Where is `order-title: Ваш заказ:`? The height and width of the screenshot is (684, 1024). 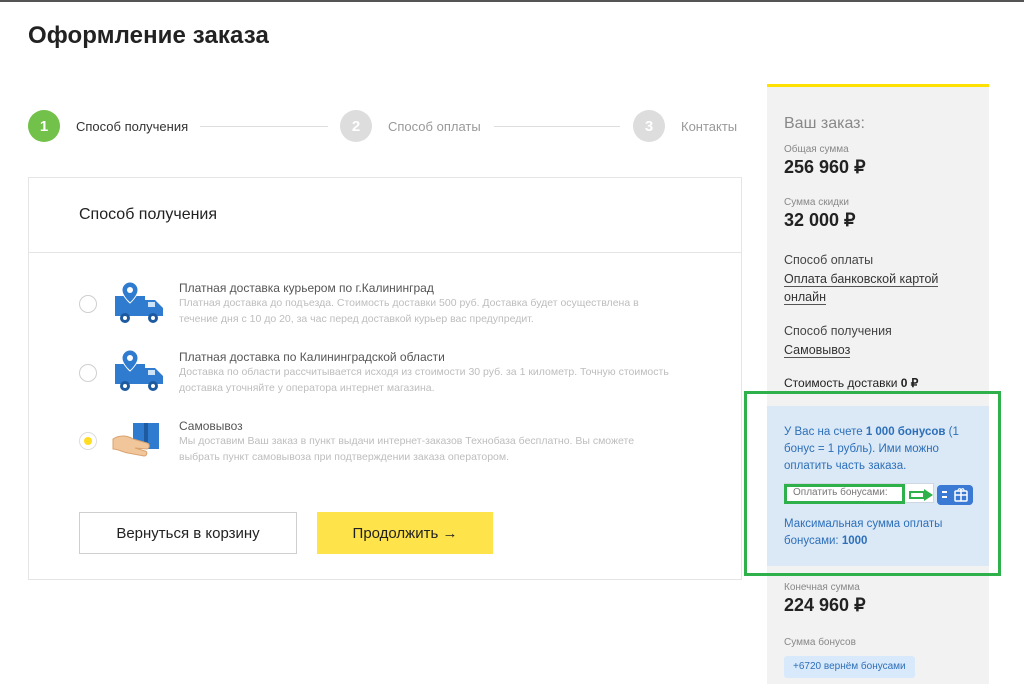 order-title: Ваш заказ: is located at coordinates (824, 123).